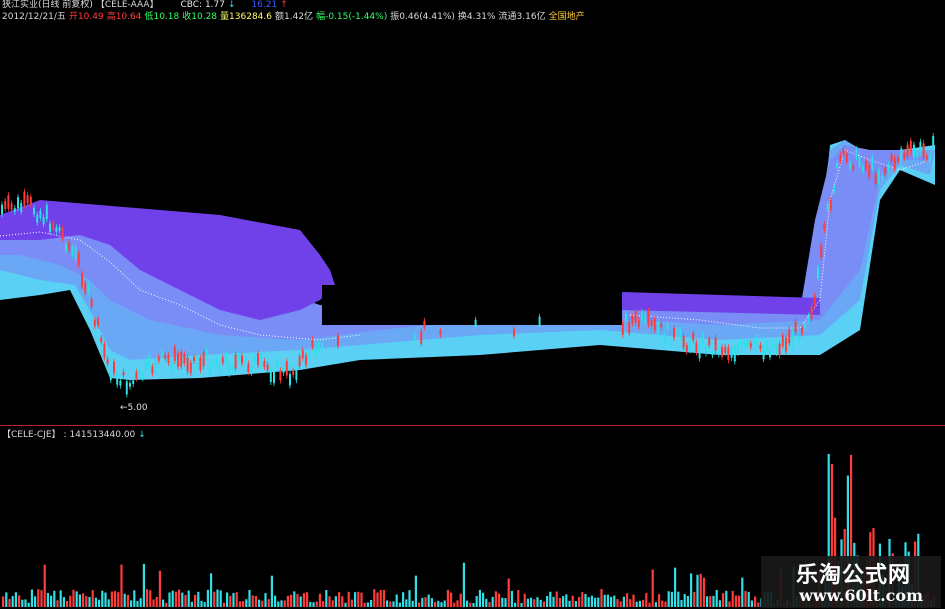 The height and width of the screenshot is (609, 945). What do you see at coordinates (507, 17) in the screenshot?
I see `float-label: 流通` at bounding box center [507, 17].